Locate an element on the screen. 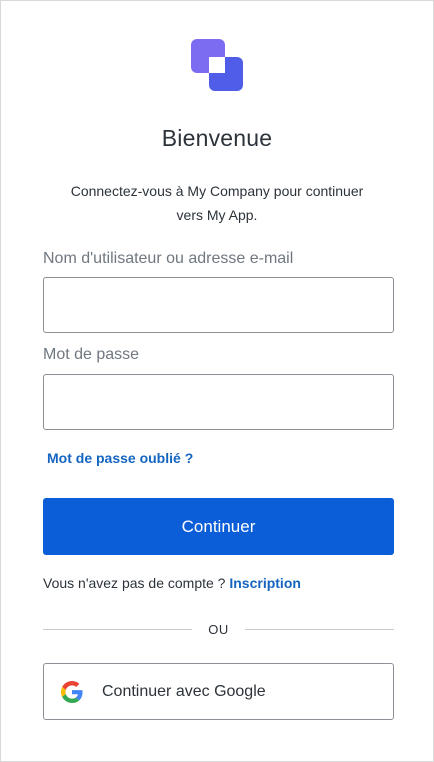  continue-button: Continuer is located at coordinates (218, 526).